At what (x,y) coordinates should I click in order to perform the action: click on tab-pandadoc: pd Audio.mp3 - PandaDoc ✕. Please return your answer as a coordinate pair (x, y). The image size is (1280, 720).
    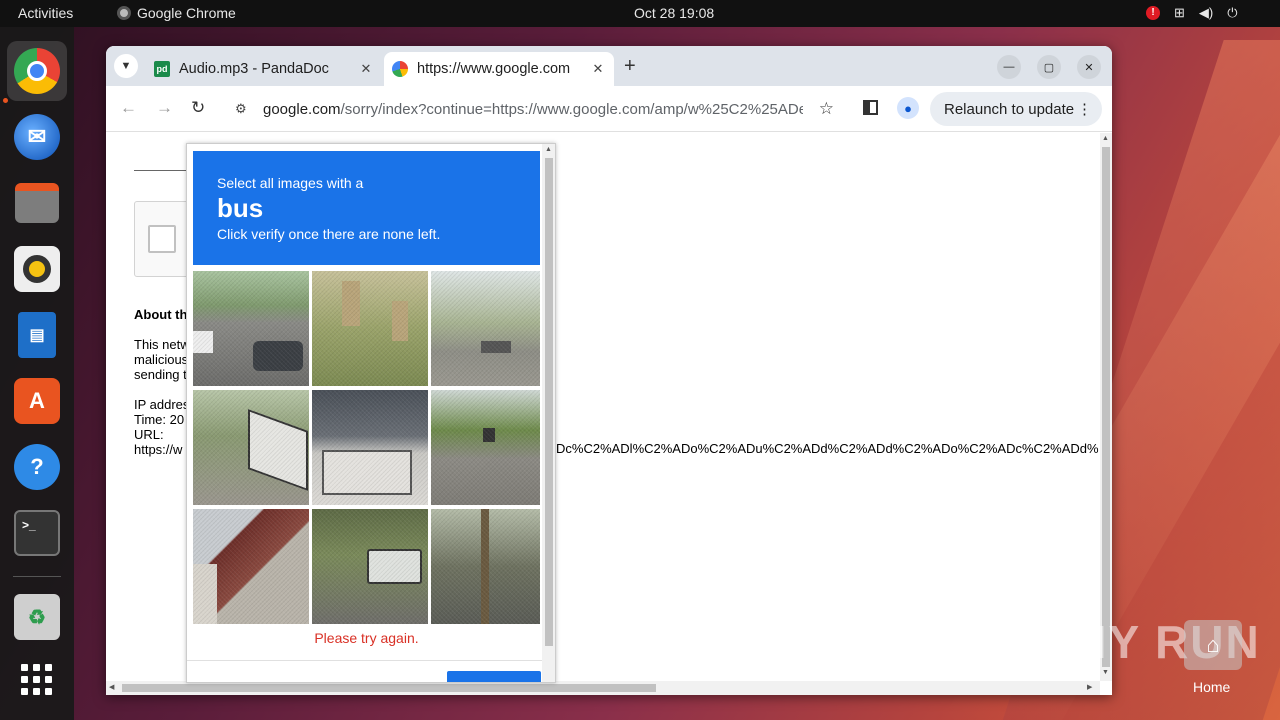
    Looking at the image, I should click on (264, 69).